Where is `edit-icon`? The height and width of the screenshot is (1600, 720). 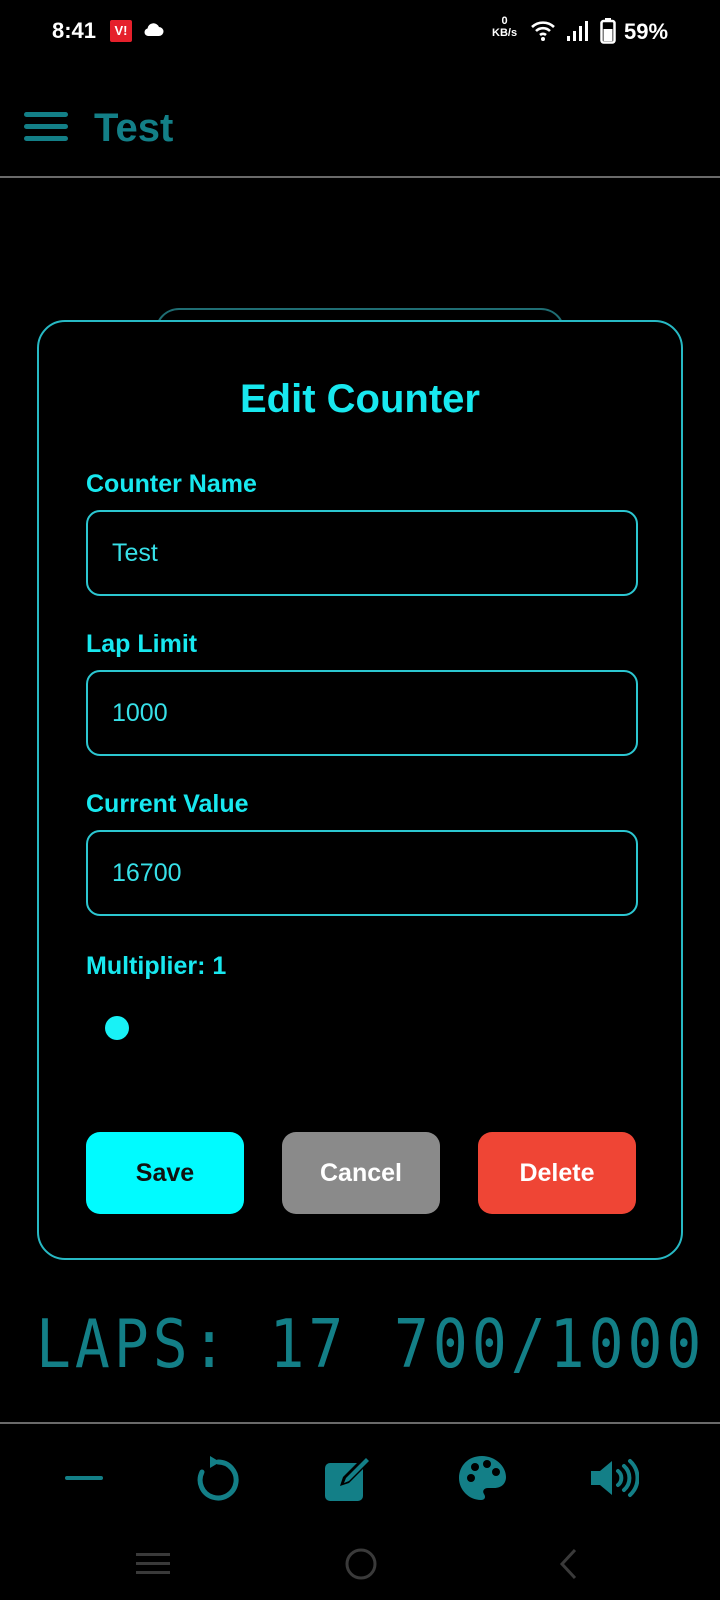
edit-icon is located at coordinates (348, 1478).